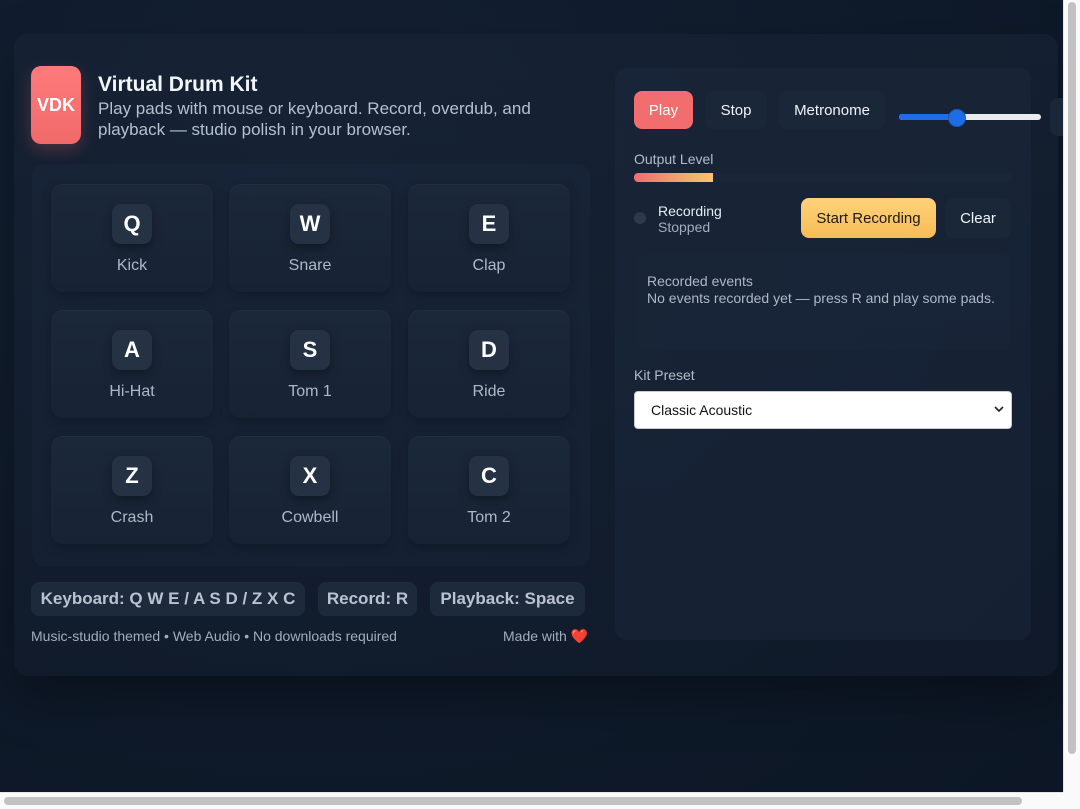  Describe the element at coordinates (310, 224) in the screenshot. I see `pad-key: W` at that location.